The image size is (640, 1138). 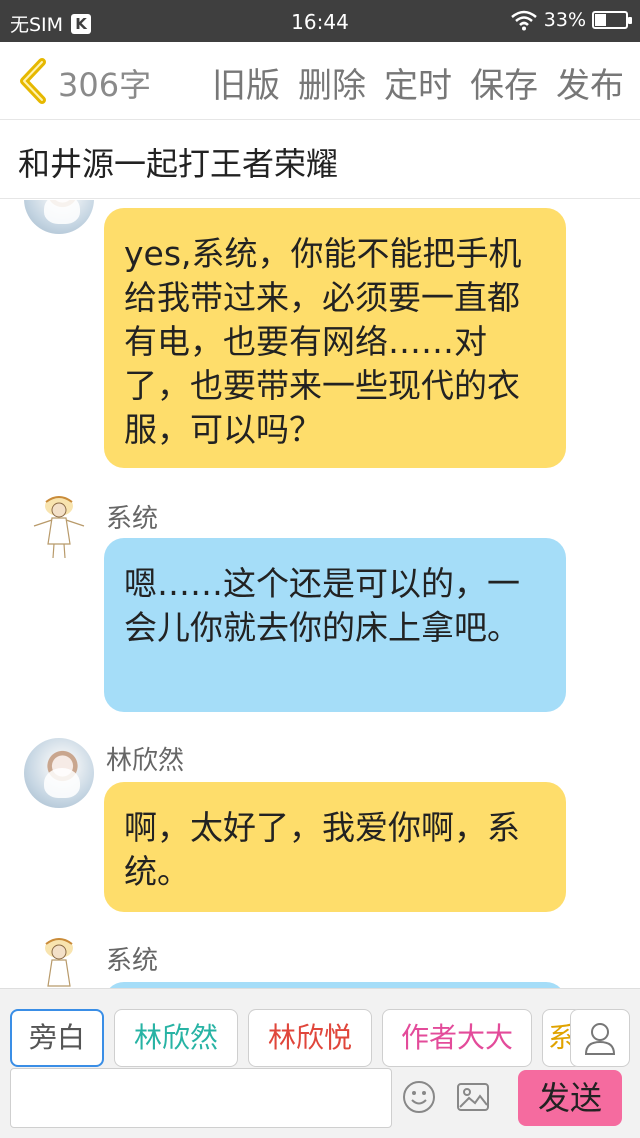 I want to click on emoji-button, so click(x=419, y=1097).